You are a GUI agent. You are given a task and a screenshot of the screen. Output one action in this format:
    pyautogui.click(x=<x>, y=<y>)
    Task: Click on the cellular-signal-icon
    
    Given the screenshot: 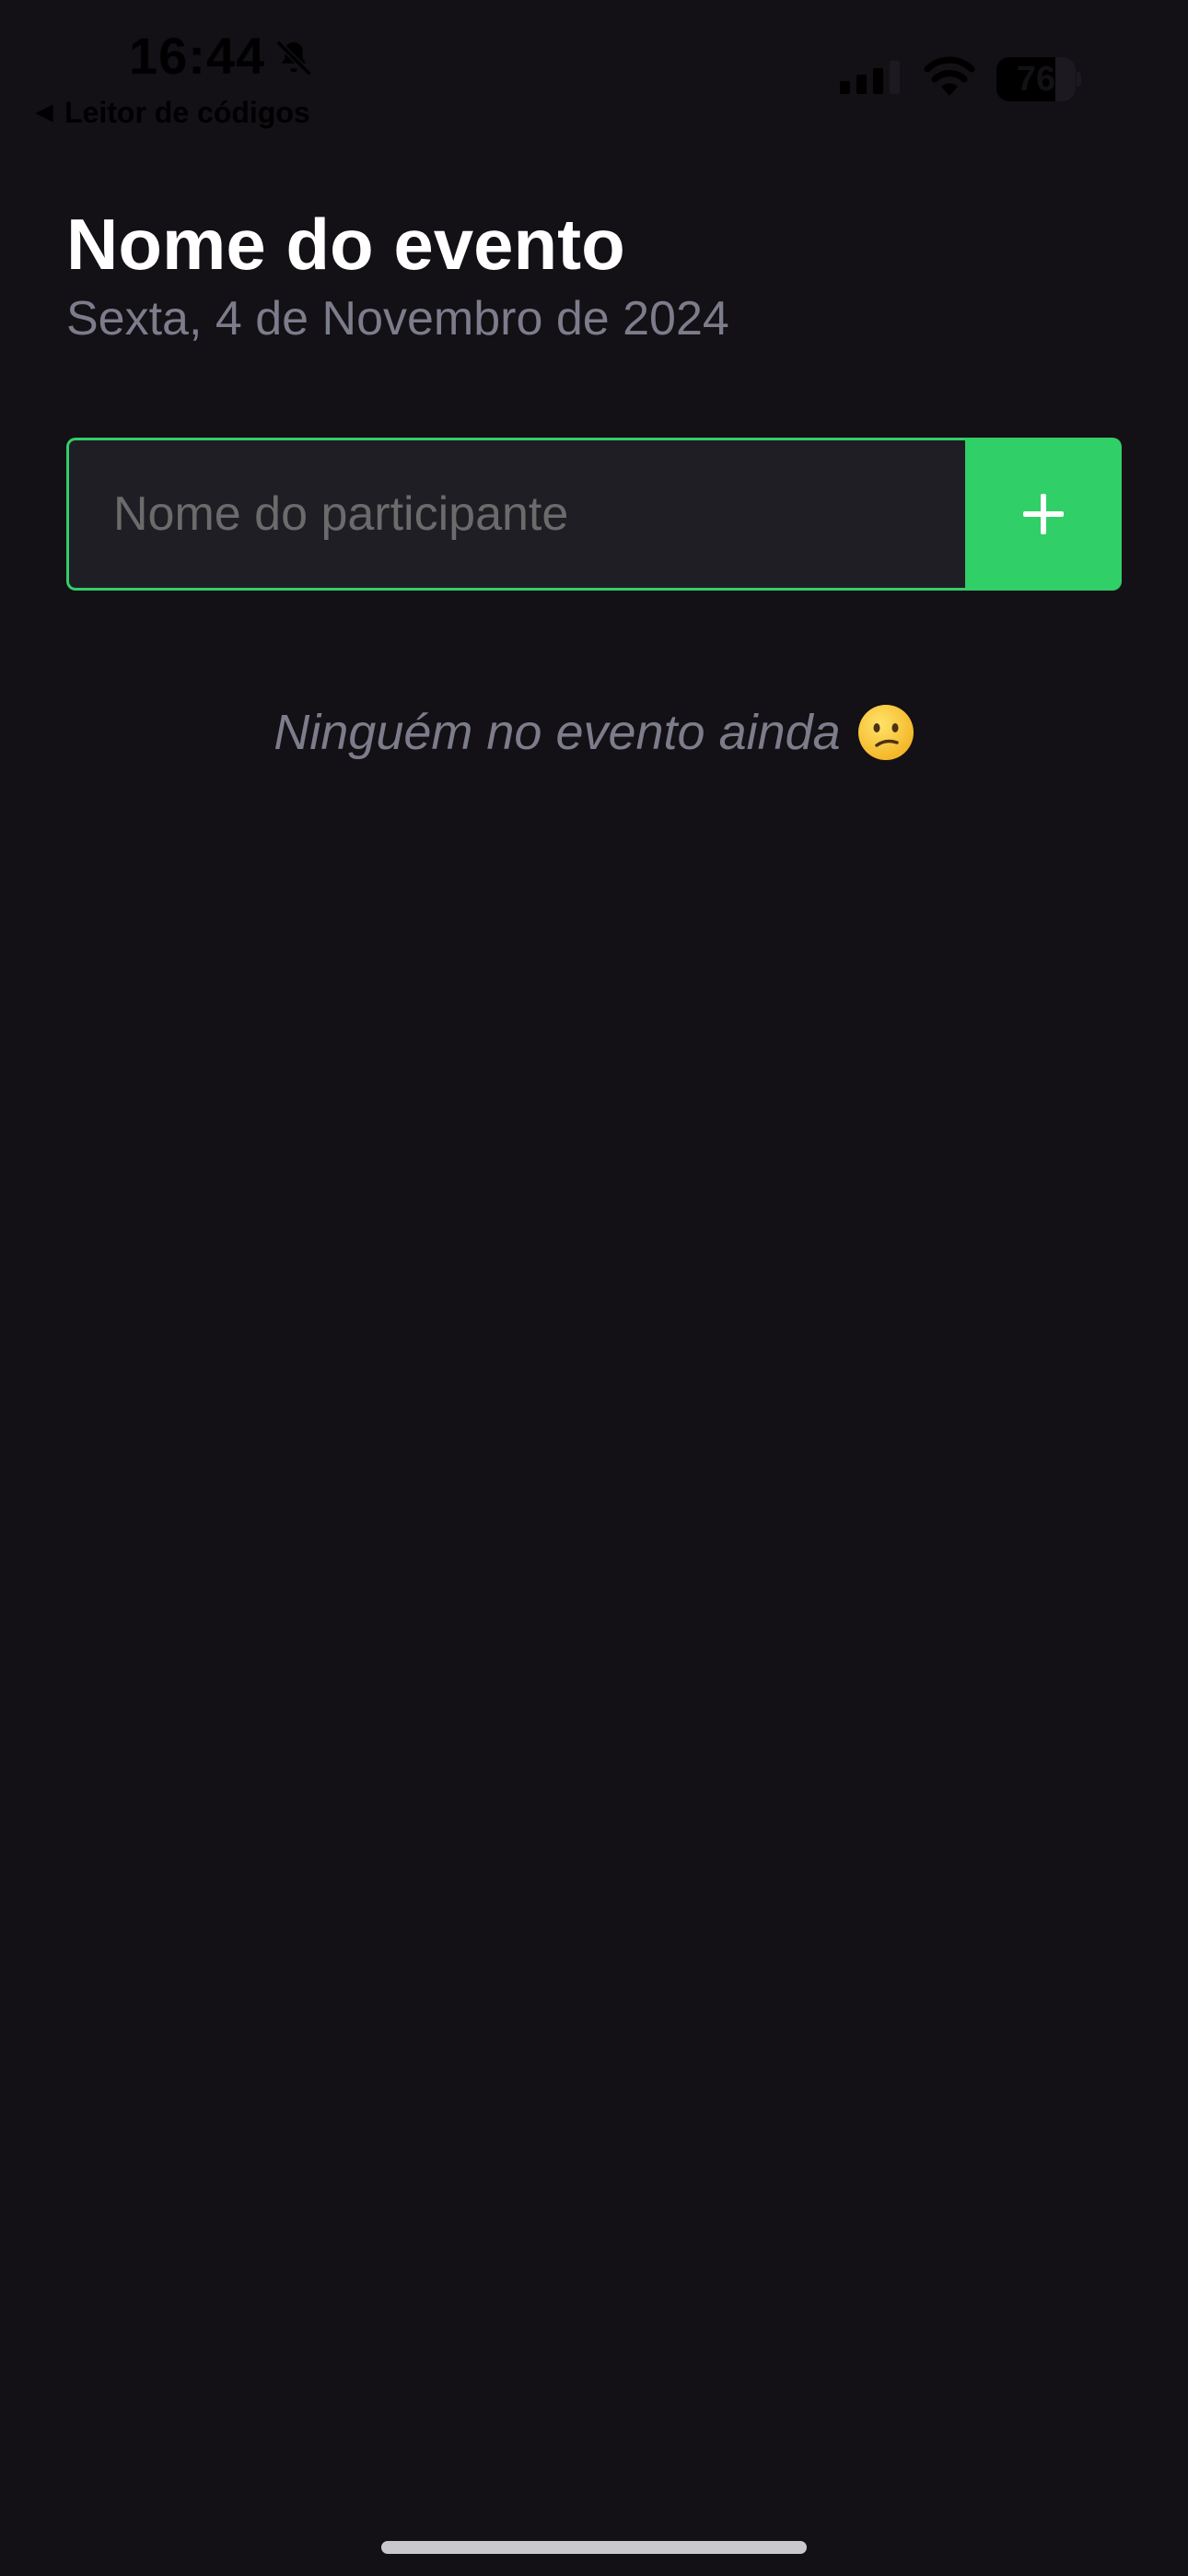 What is the action you would take?
    pyautogui.click(x=870, y=77)
    